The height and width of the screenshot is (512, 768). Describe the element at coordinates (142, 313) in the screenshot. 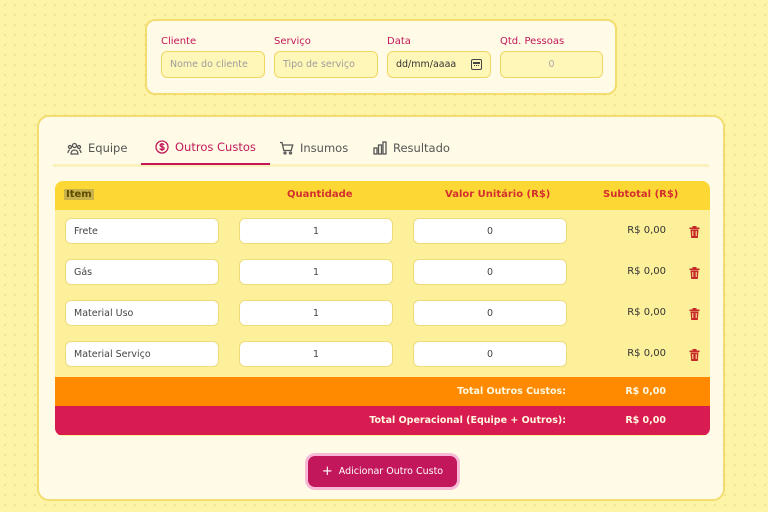

I see `item-input: Material Uso` at that location.